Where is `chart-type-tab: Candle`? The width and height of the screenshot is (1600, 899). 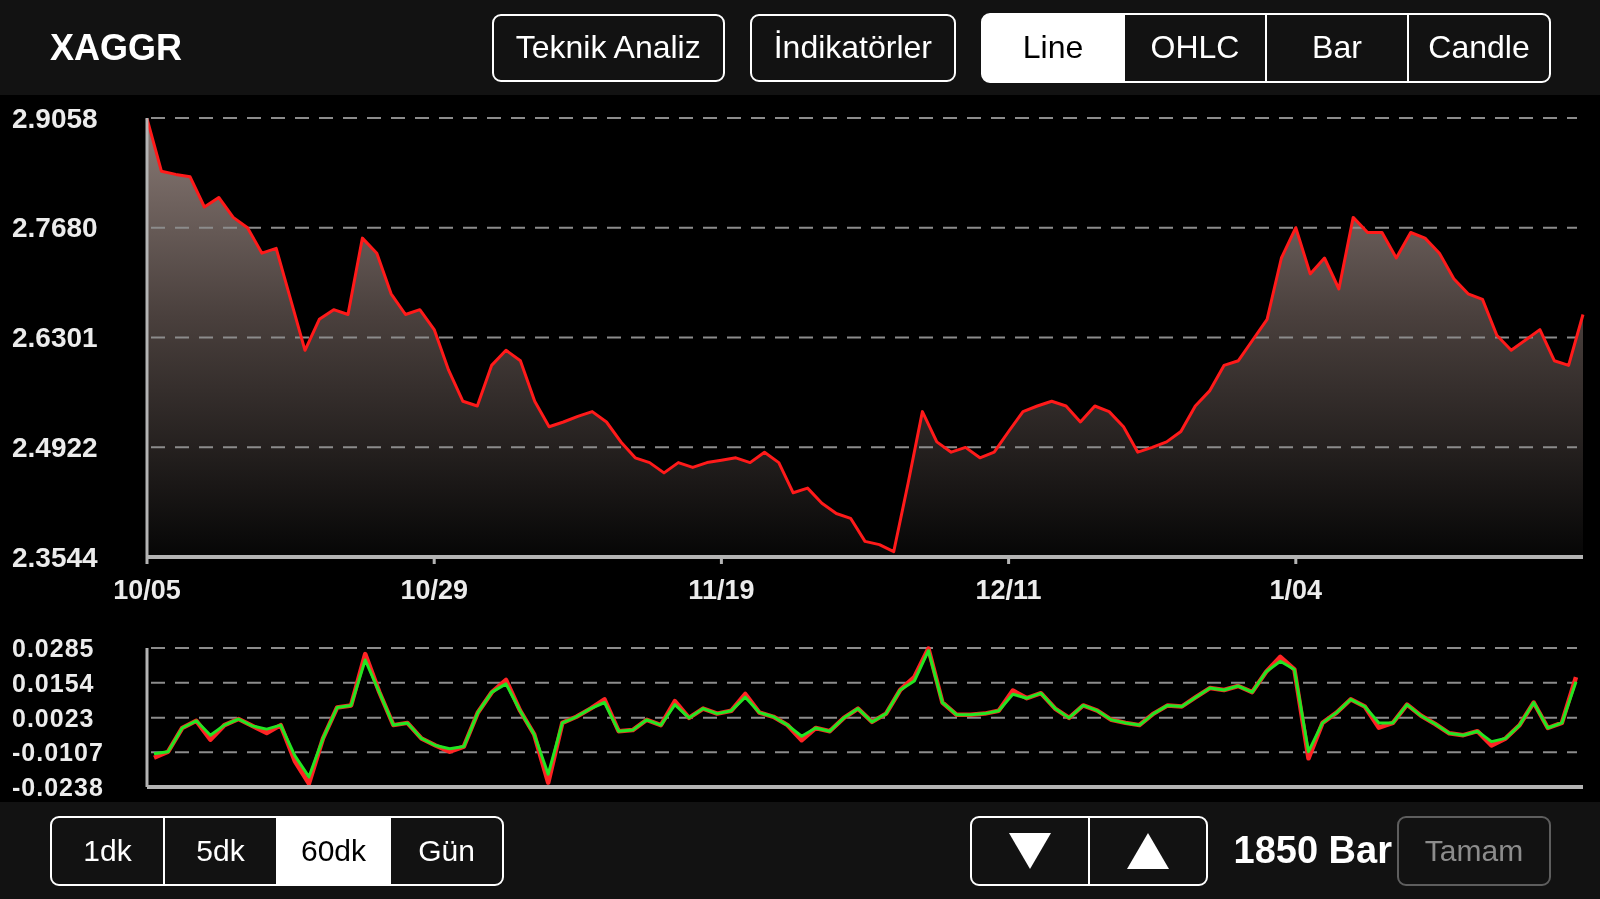
chart-type-tab: Candle is located at coordinates (1479, 47).